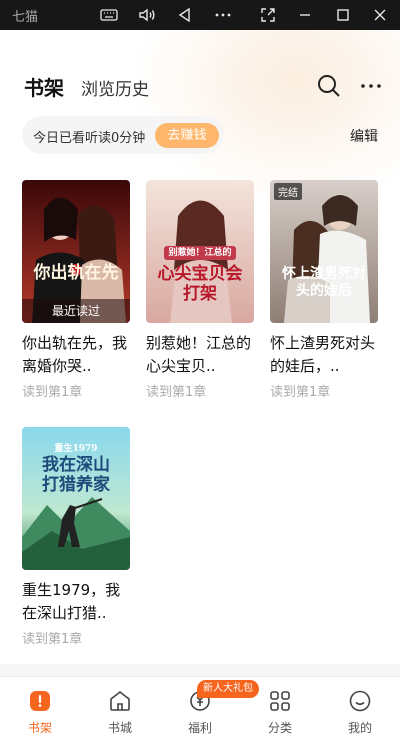 Image resolution: width=400 pixels, height=741 pixels. I want to click on book-title: 重生1979，我在深山打猎.., so click(76, 602).